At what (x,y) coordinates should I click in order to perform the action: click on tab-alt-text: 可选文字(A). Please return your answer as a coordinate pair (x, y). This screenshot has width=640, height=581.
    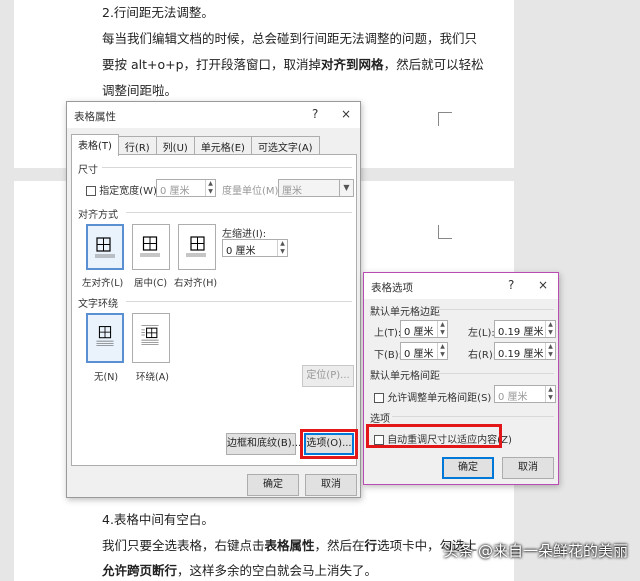
    Looking at the image, I should click on (285, 145).